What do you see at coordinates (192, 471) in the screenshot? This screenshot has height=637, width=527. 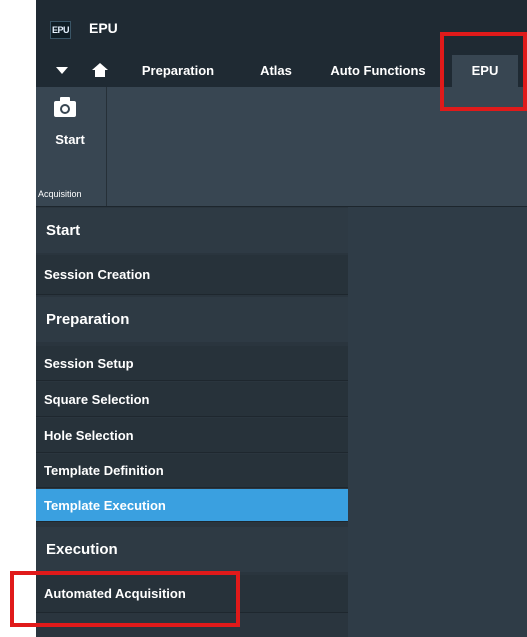 I see `step-template-definition: Template Definition` at bounding box center [192, 471].